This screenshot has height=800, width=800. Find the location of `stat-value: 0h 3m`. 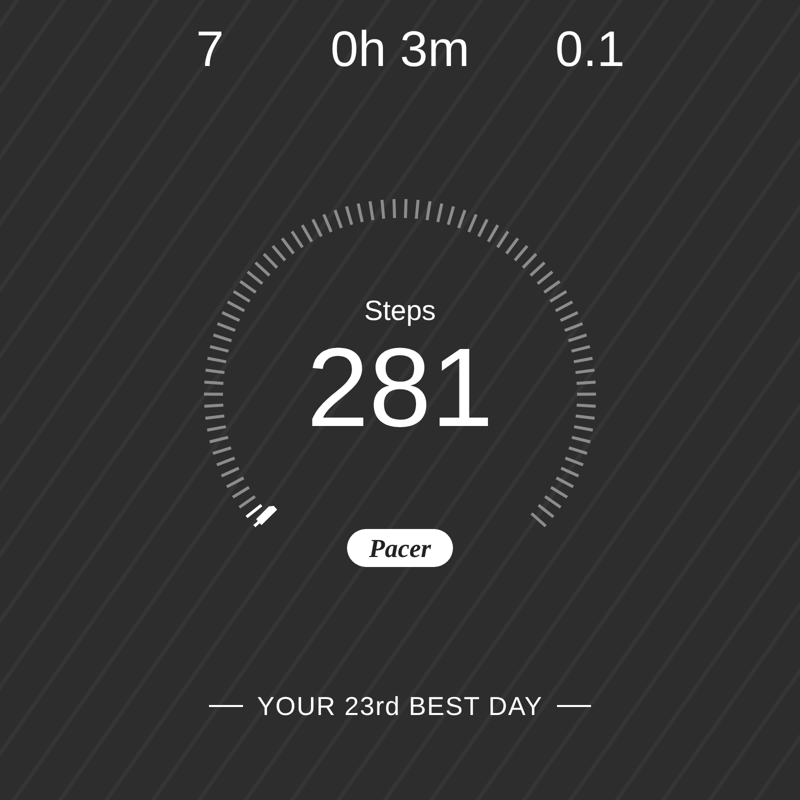

stat-value: 0h 3m is located at coordinates (400, 49).